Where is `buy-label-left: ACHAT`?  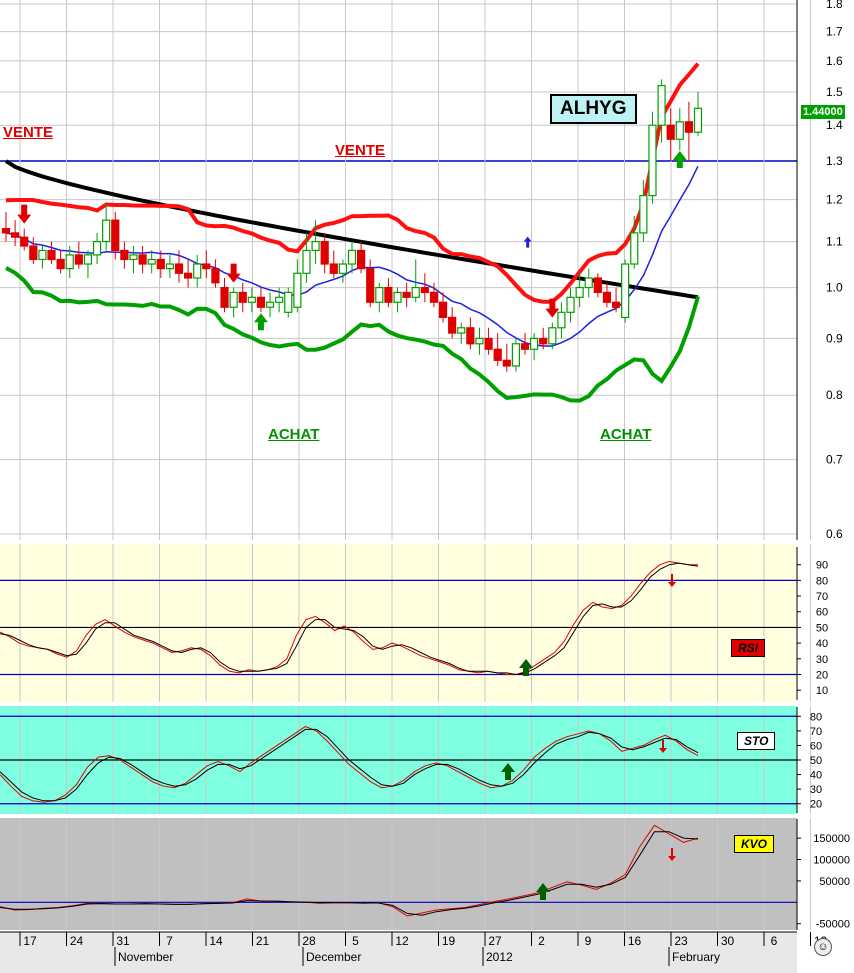
buy-label-left: ACHAT is located at coordinates (294, 434).